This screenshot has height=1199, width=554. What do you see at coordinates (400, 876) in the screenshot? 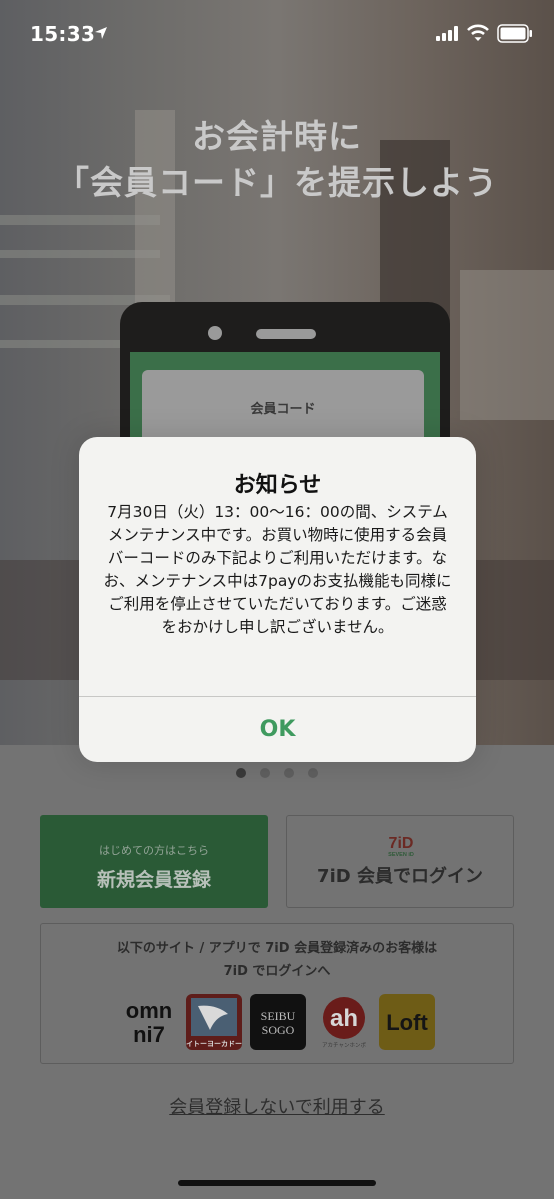
I see `7id-login-label: 7iD 会員でログイン` at bounding box center [400, 876].